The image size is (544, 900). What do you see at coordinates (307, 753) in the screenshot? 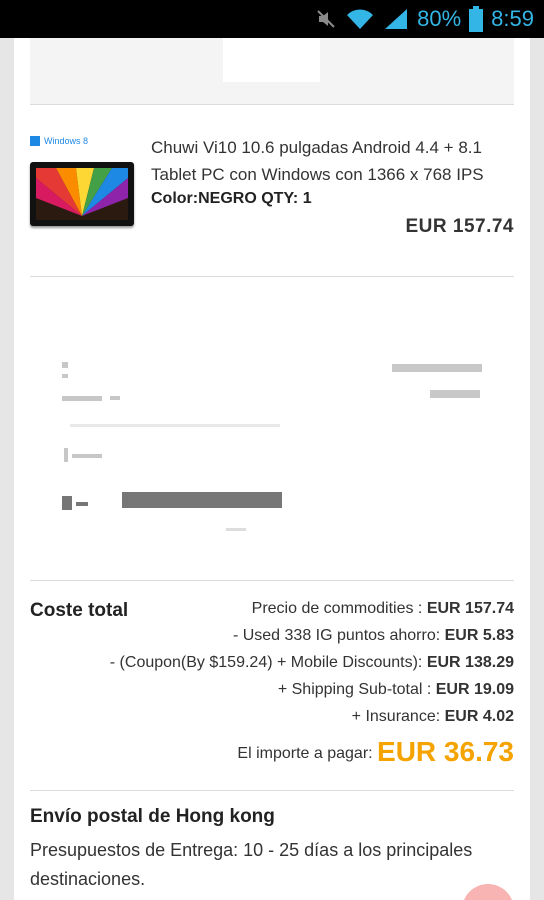
I see `amount-to-pay-label: El importe a pagar:` at bounding box center [307, 753].